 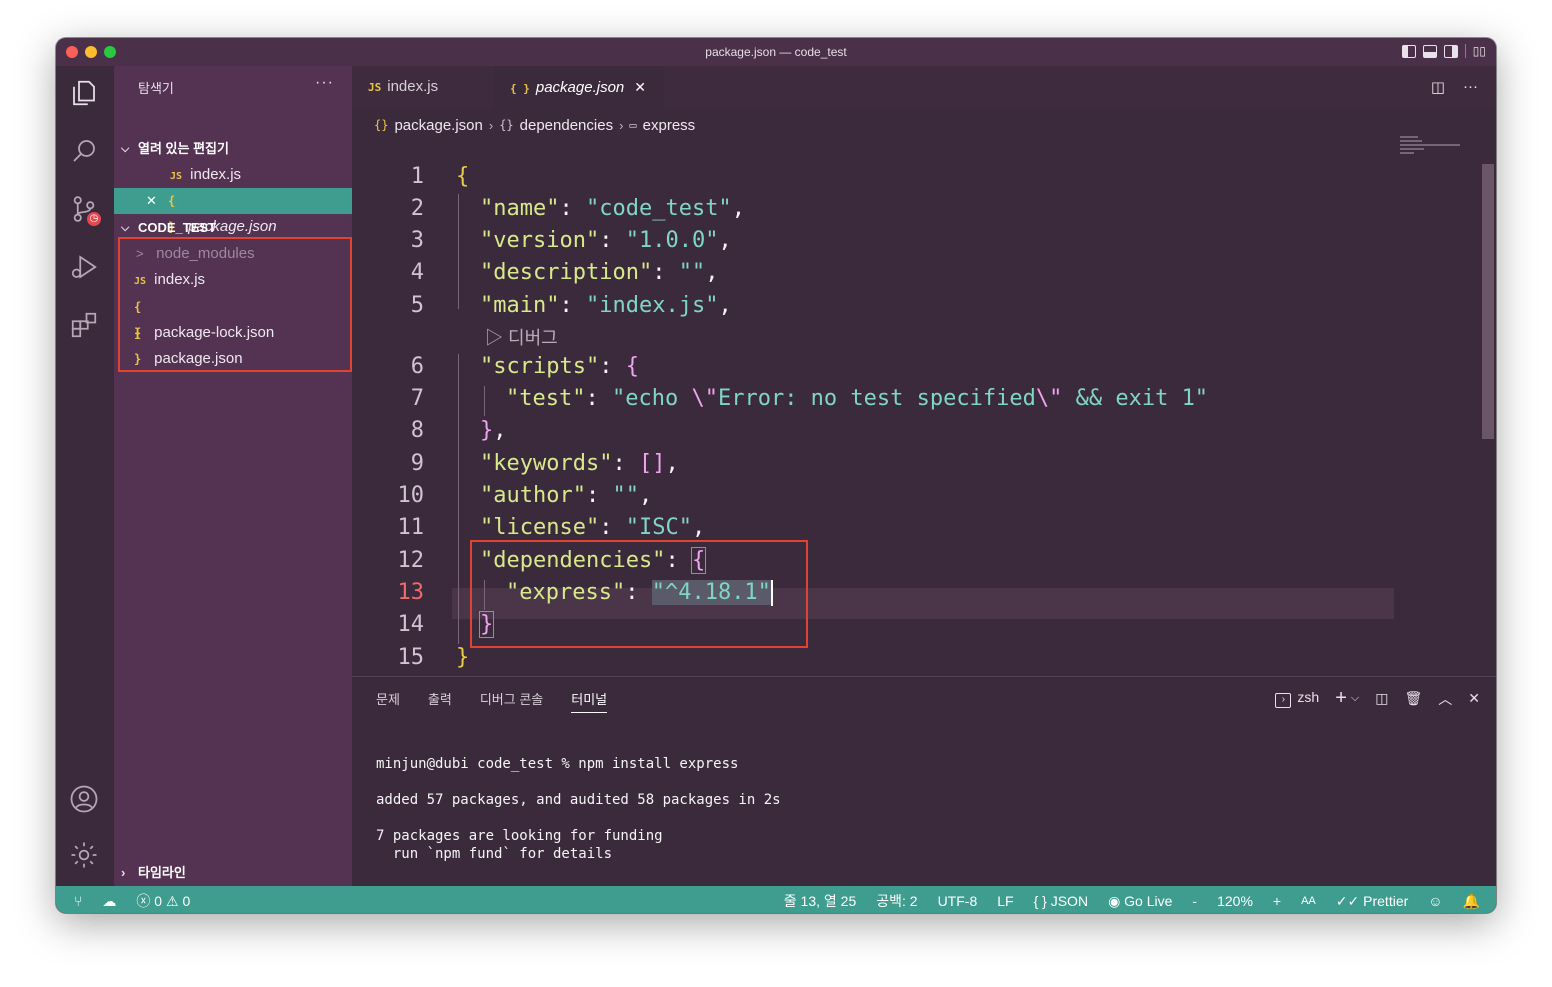 I want to click on toggle-secondary-sidebar-icon, so click(x=1450, y=51).